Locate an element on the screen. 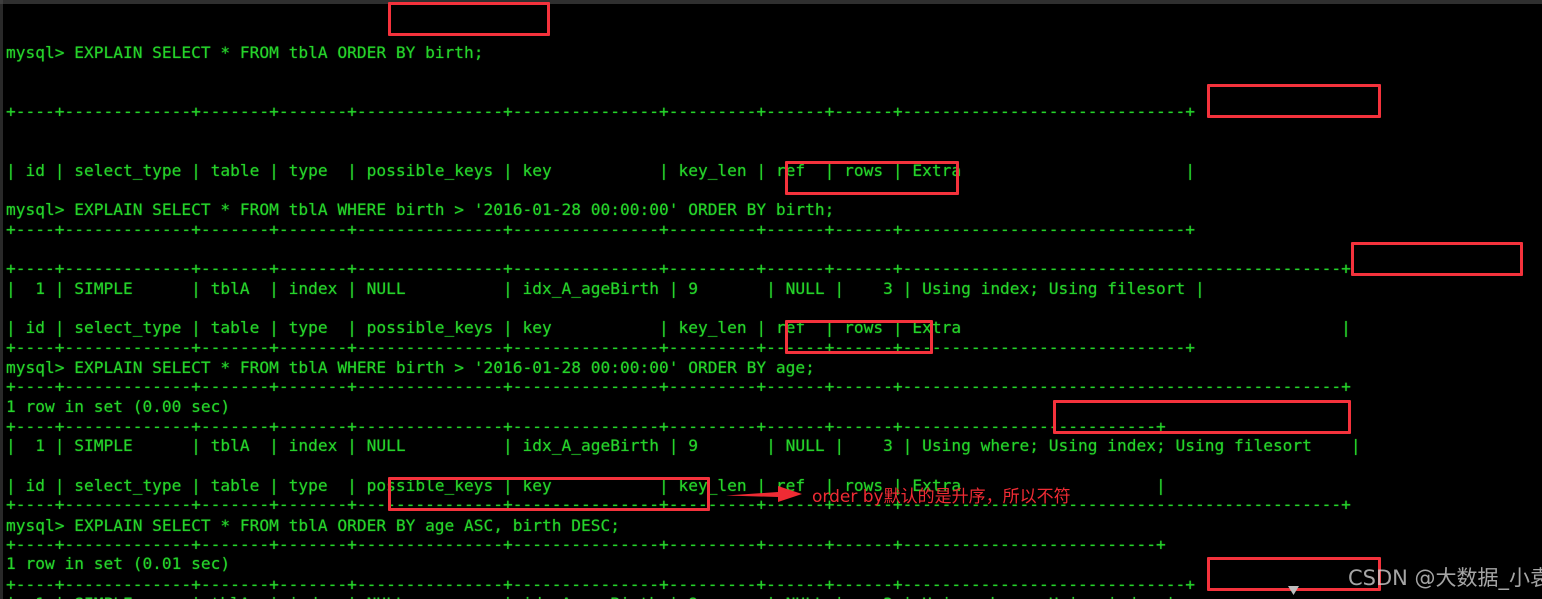 This screenshot has height=599, width=1542. annotation-note: order by默认的是升序，所以不符 is located at coordinates (941, 497).